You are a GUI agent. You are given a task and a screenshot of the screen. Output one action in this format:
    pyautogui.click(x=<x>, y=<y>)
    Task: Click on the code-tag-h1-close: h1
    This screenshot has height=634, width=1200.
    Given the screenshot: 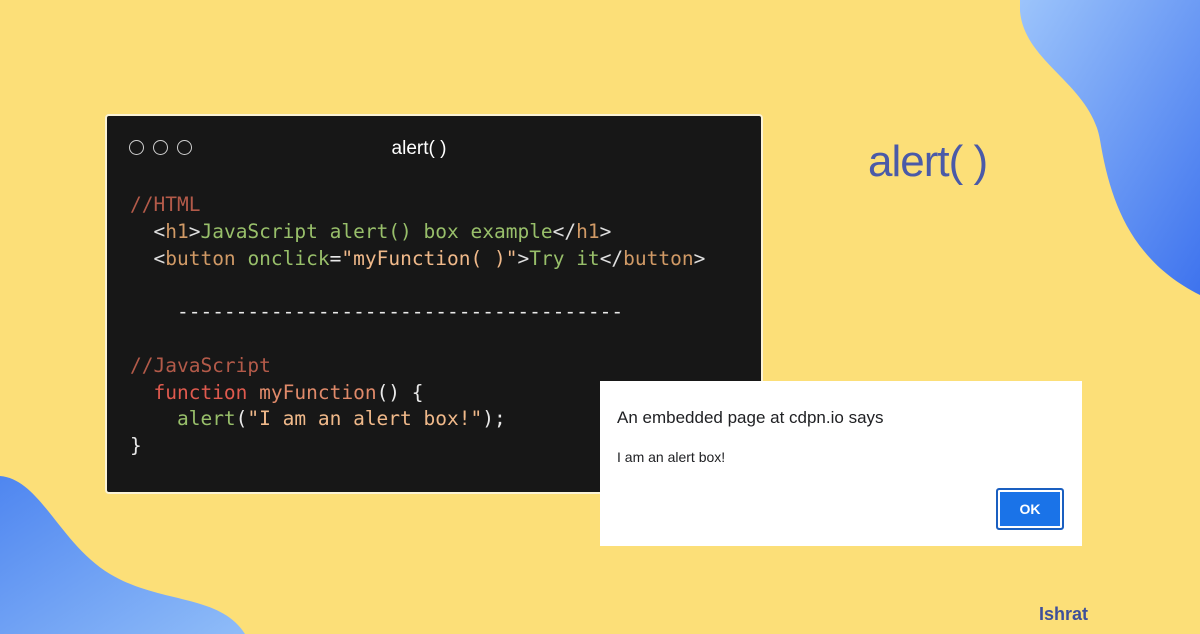 What is the action you would take?
    pyautogui.click(x=588, y=231)
    